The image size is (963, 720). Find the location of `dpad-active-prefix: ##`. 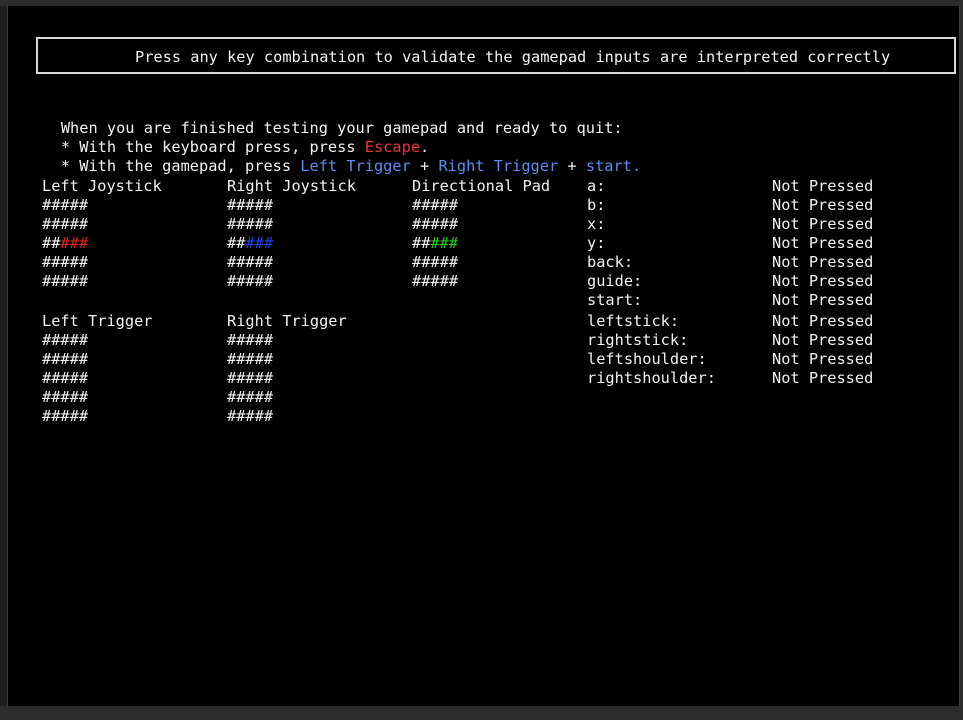

dpad-active-prefix: ## is located at coordinates (421, 243).